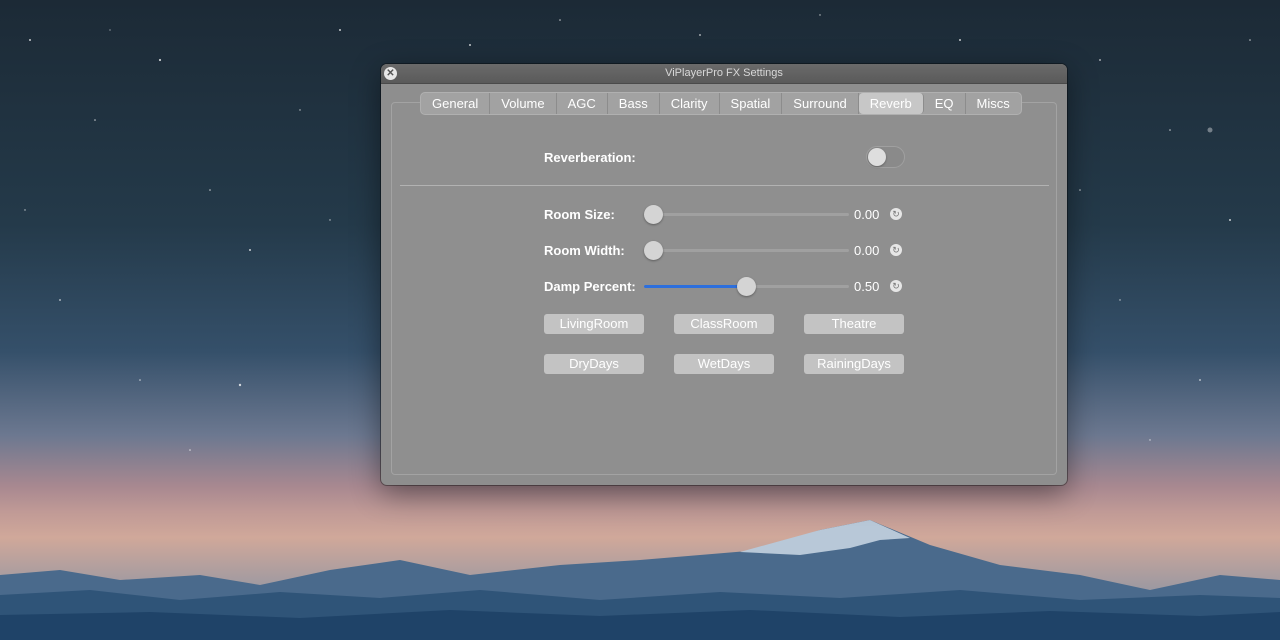 This screenshot has width=1280, height=640. I want to click on room-width-value: 0.00, so click(867, 250).